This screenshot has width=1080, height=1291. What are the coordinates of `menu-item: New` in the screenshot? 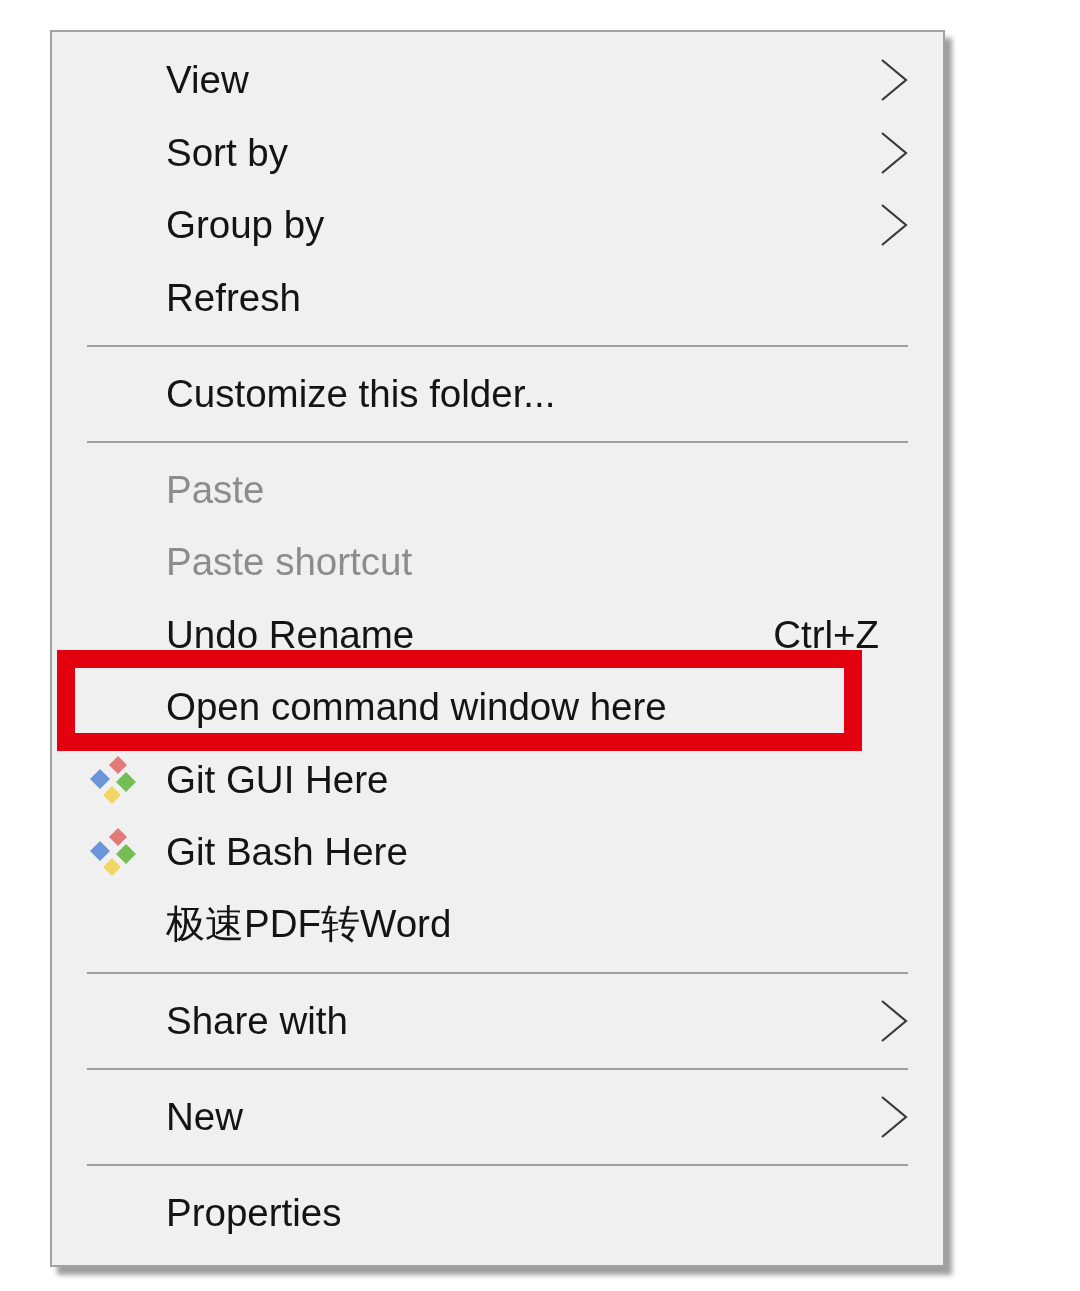 It's located at (497, 1116).